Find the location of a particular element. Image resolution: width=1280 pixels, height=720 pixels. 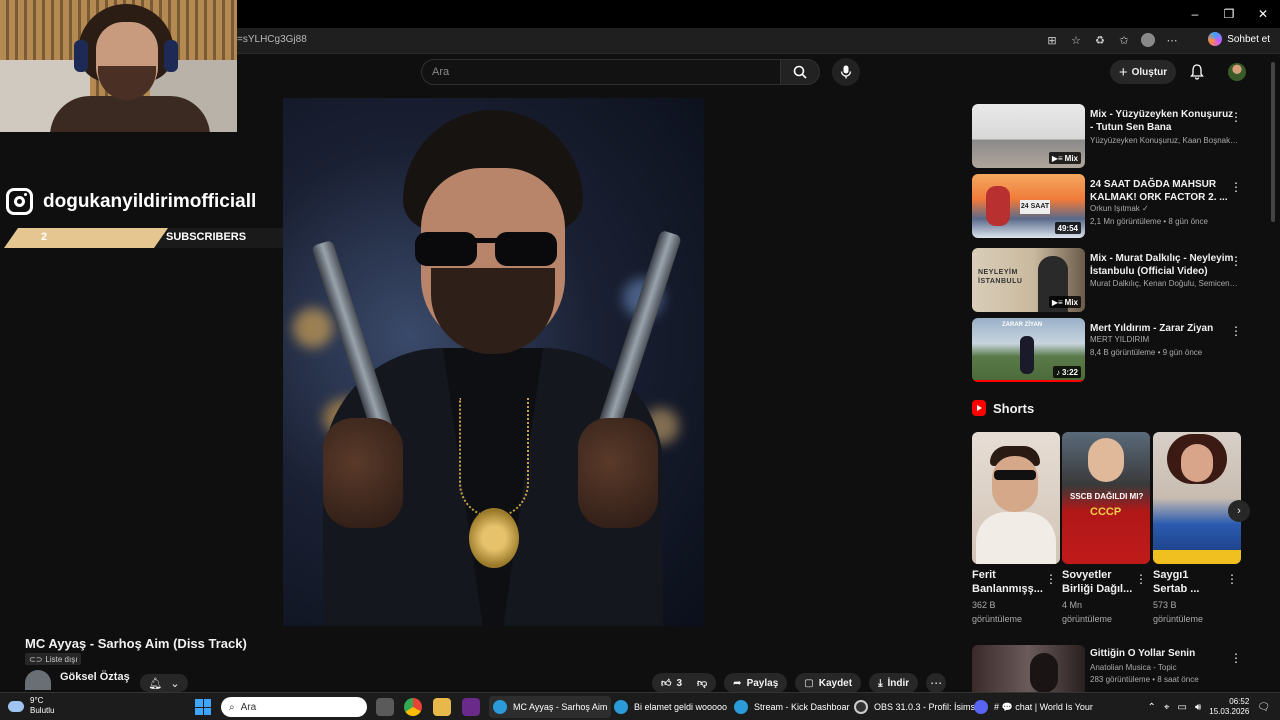

more-actions-button: ⋯ is located at coordinates (936, 683).